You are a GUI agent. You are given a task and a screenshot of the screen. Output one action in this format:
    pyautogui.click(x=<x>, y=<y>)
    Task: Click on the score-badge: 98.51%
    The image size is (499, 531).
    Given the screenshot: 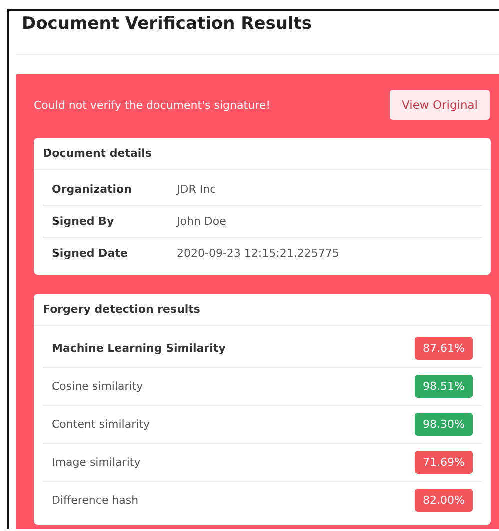 What is the action you would take?
    pyautogui.click(x=444, y=386)
    